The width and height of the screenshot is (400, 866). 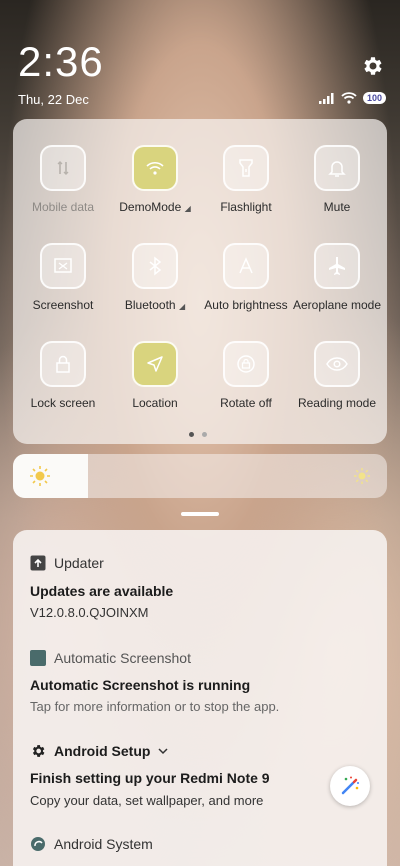 I want to click on tile-label: Bluetooth ◢, so click(x=155, y=305).